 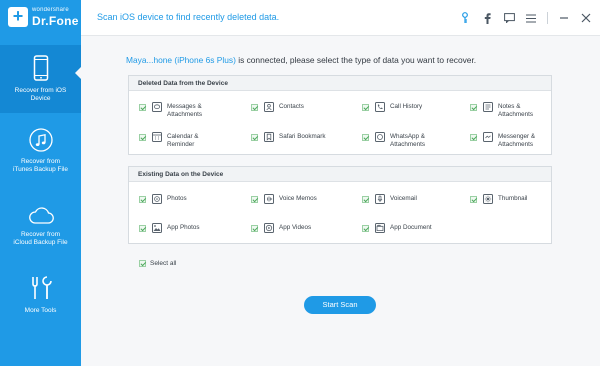 What do you see at coordinates (513, 198) in the screenshot?
I see `option-label: Thumbnail` at bounding box center [513, 198].